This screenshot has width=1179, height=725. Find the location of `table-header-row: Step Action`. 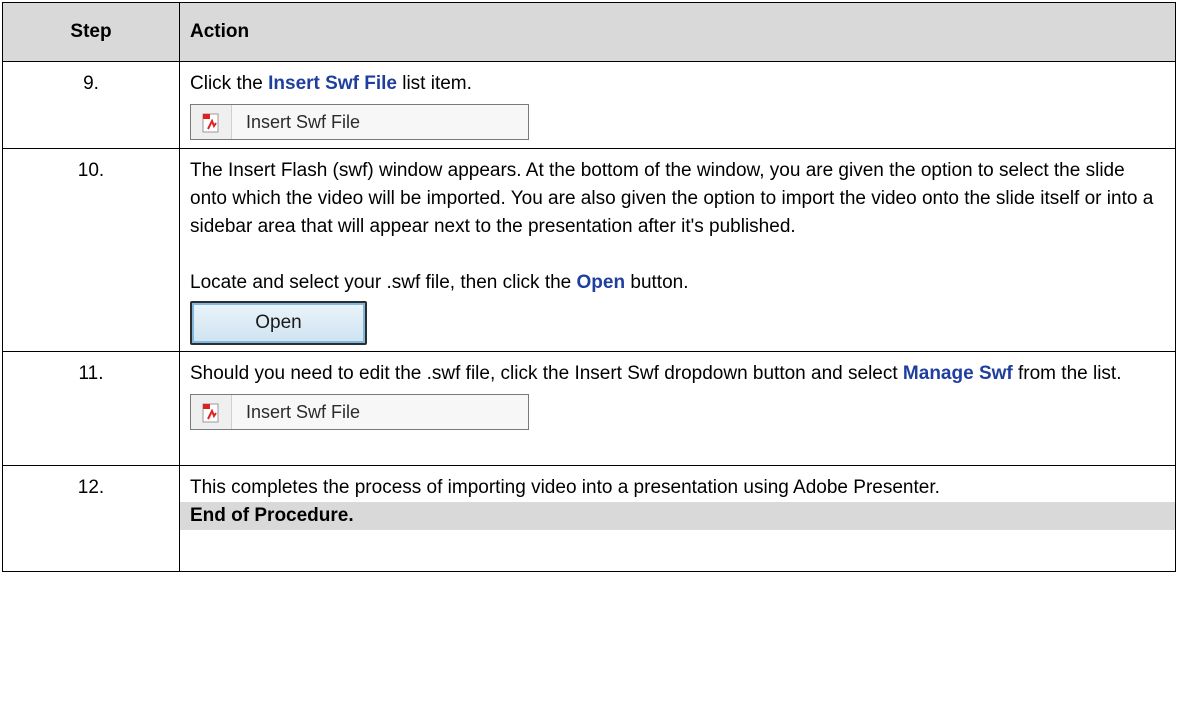

table-header-row: Step Action is located at coordinates (589, 32).